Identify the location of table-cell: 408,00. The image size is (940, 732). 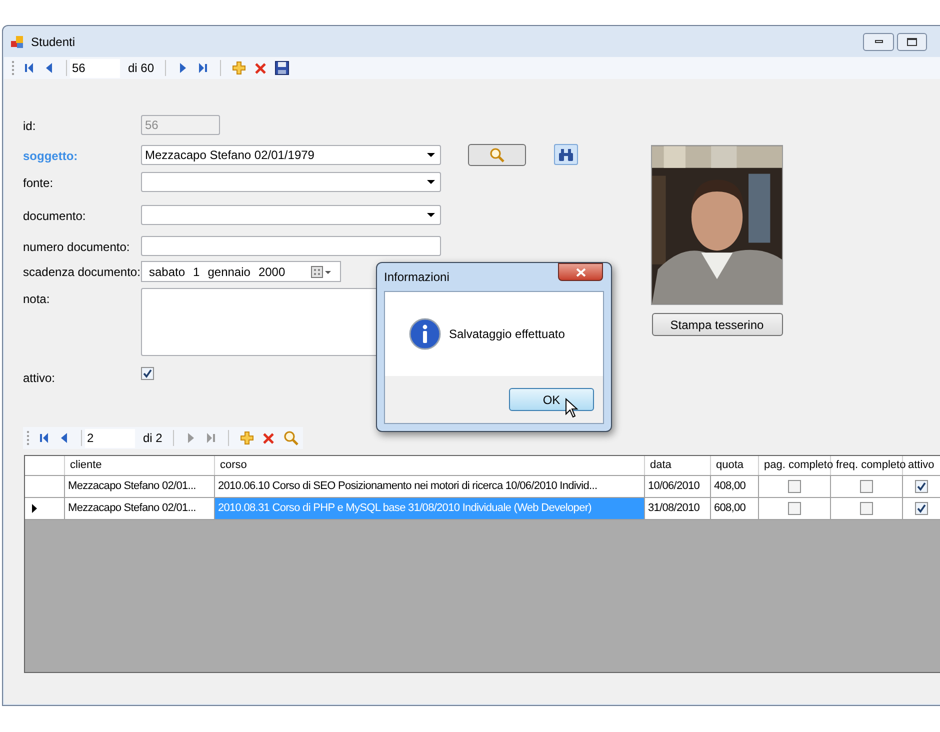
(735, 486).